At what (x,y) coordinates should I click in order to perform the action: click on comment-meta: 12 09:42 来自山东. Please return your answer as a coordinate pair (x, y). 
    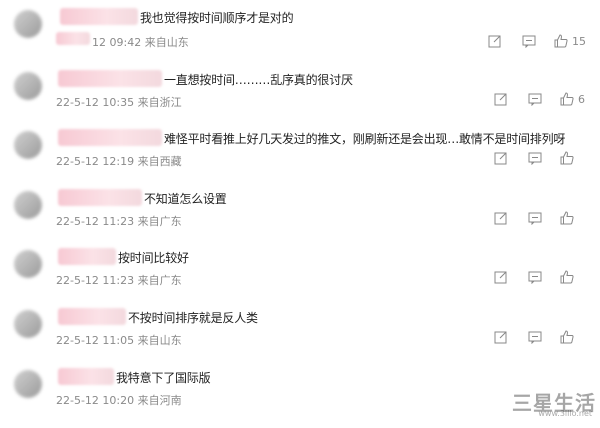
    Looking at the image, I should click on (140, 42).